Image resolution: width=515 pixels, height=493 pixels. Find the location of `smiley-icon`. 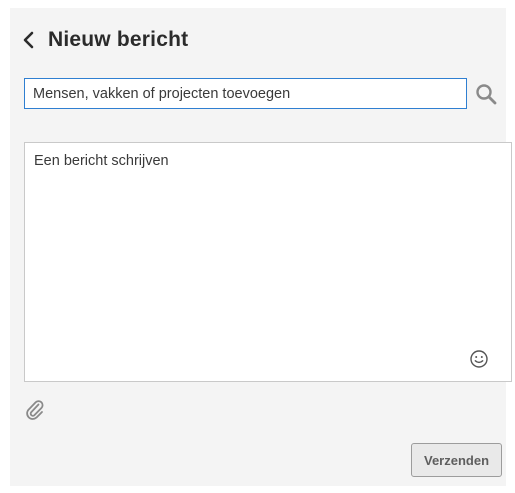

smiley-icon is located at coordinates (479, 359).